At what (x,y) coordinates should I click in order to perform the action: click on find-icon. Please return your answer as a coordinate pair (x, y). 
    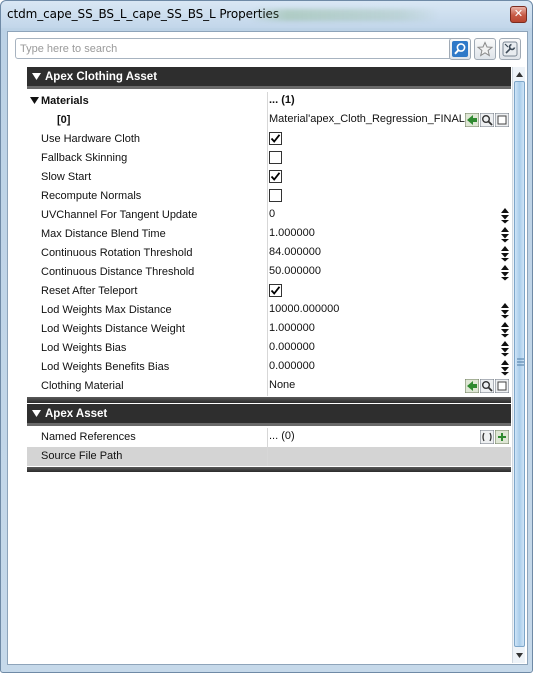
    Looking at the image, I should click on (460, 49).